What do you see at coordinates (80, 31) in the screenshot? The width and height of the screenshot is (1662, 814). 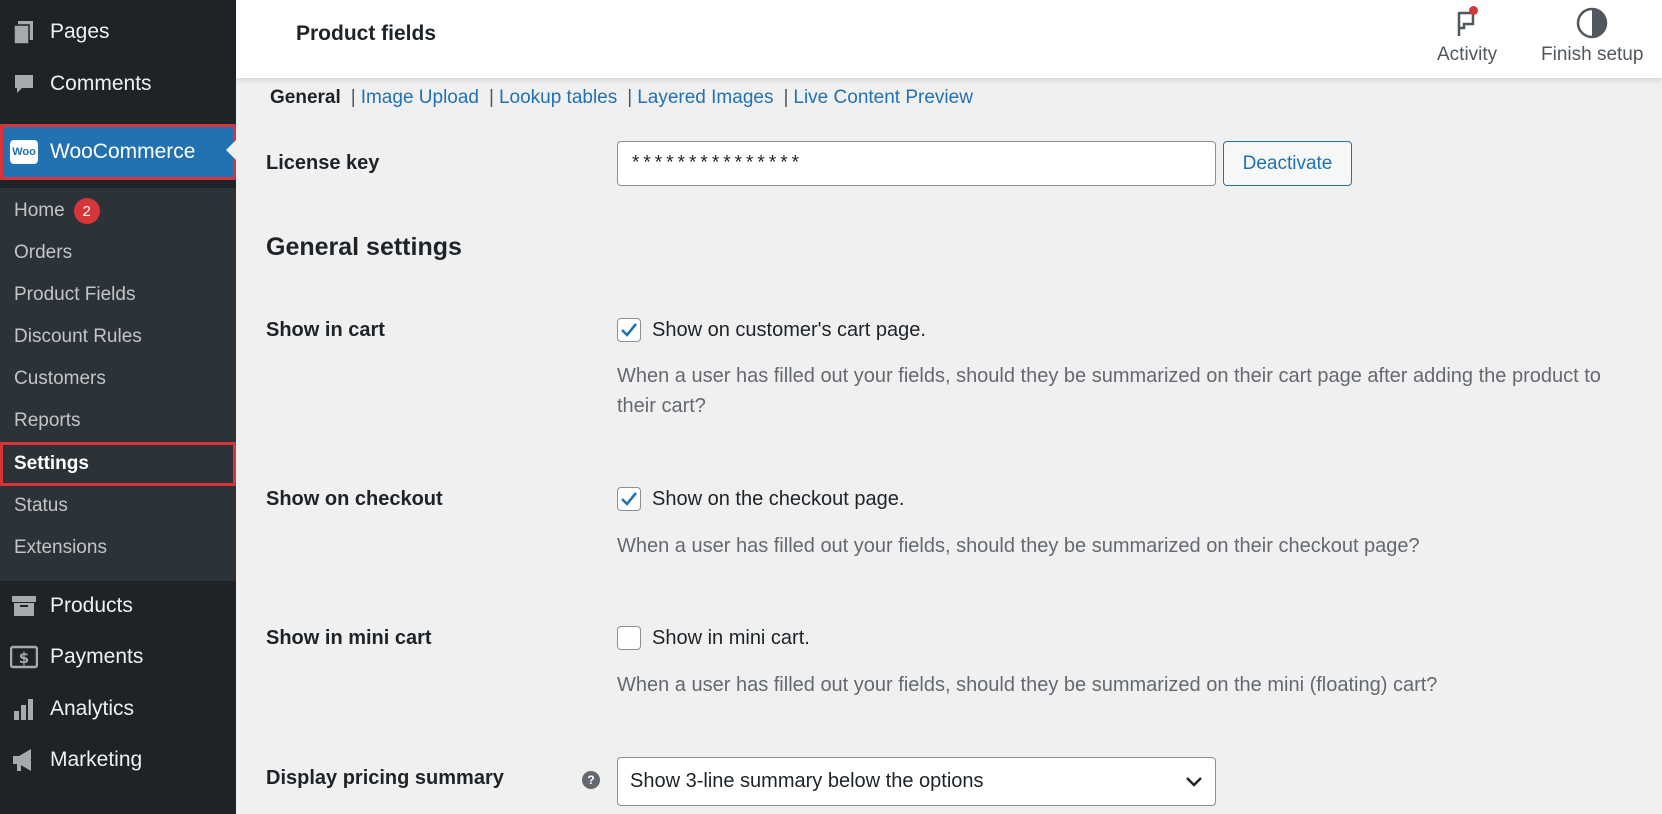 I see `sidebar-item-label: Pages` at bounding box center [80, 31].